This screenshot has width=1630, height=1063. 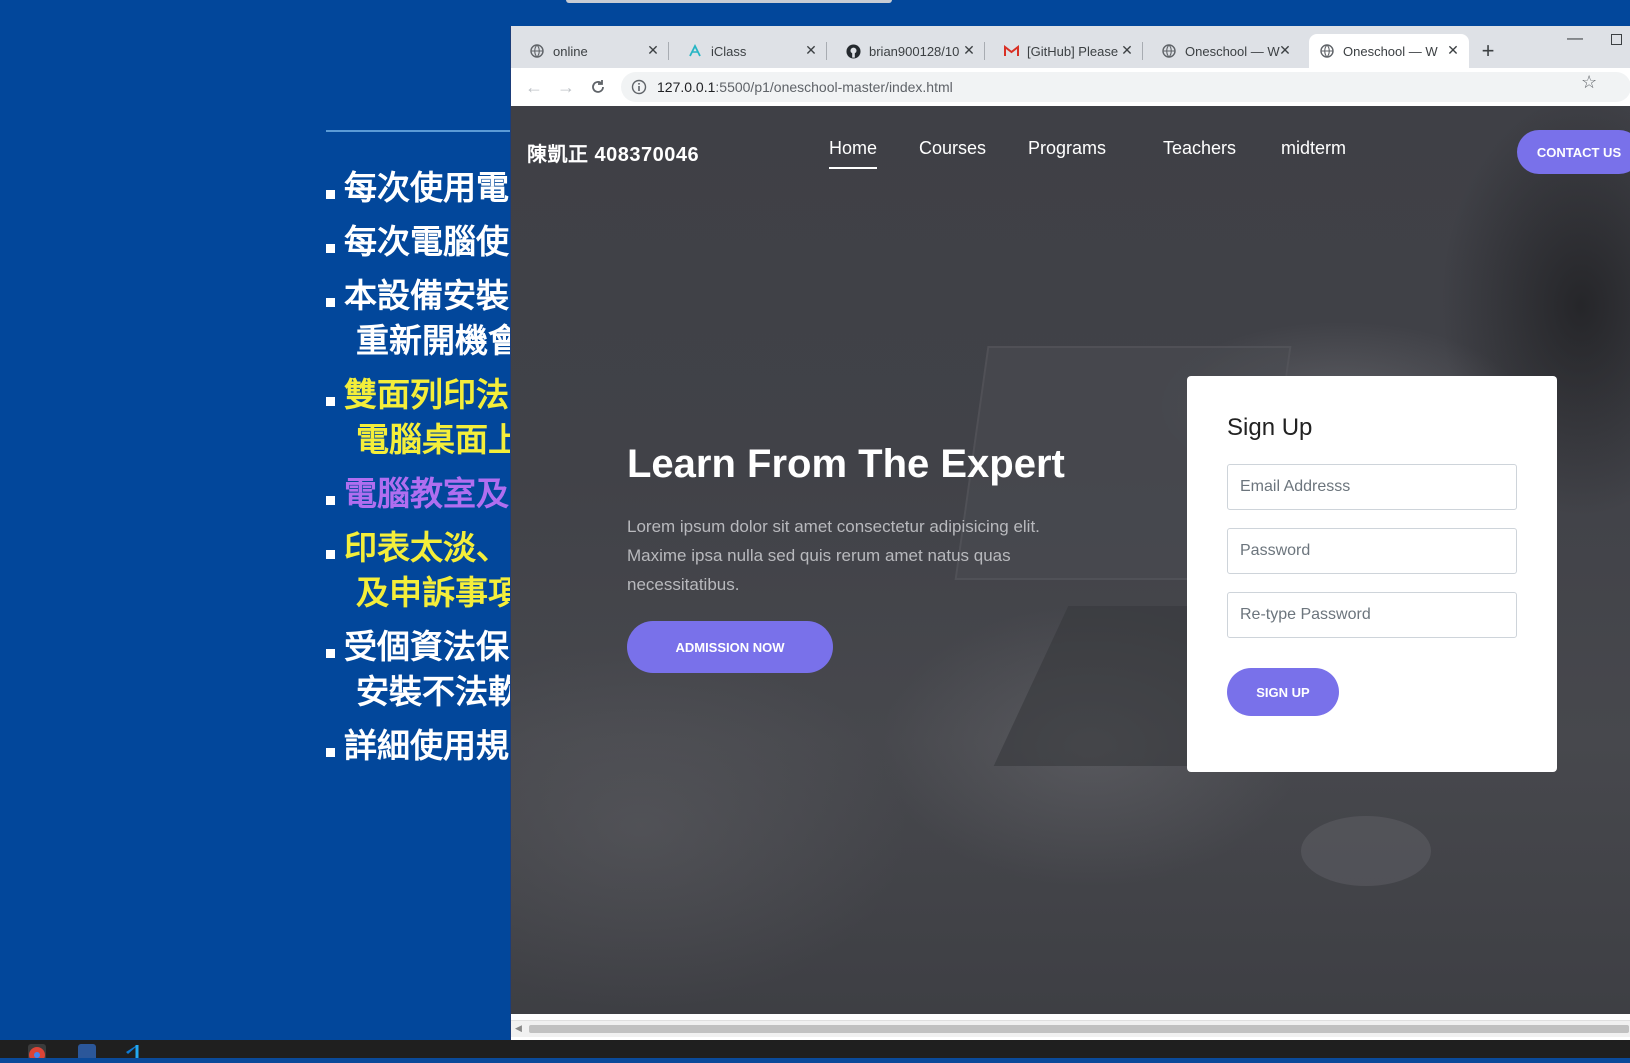 I want to click on slide-bullet: 每次電腦使, so click(x=421, y=241).